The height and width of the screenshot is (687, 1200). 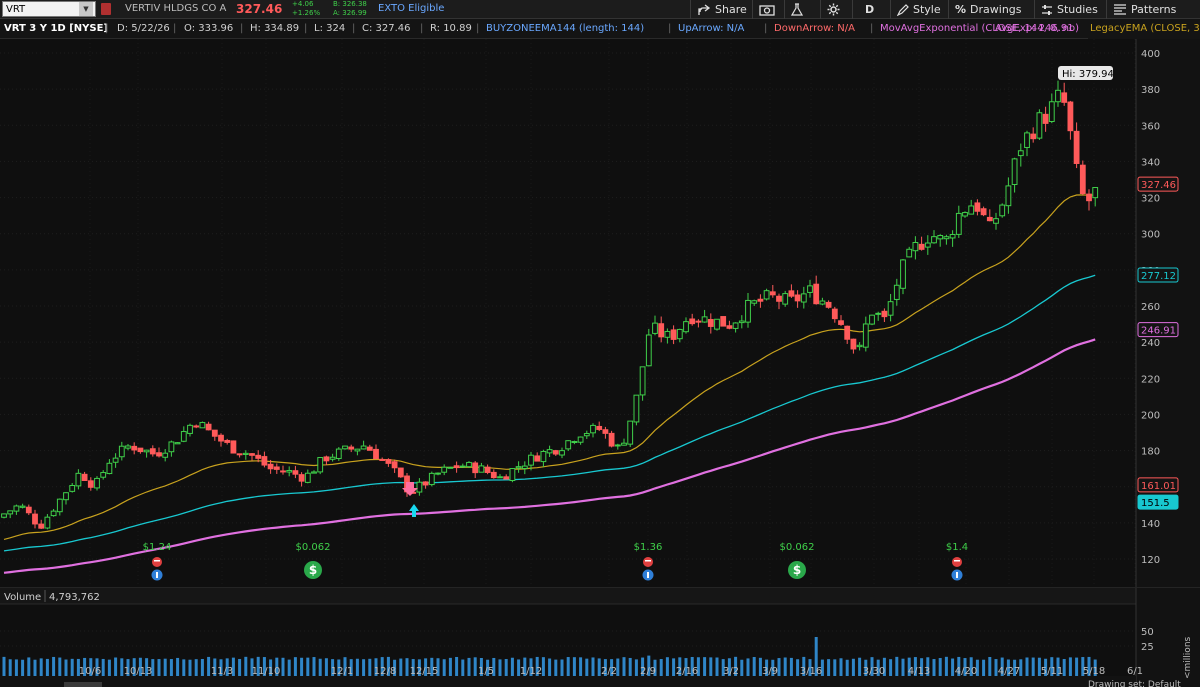 What do you see at coordinates (565, 28) in the screenshot?
I see `study-buyzone: BUYZONEEMA144 (length: 144)` at bounding box center [565, 28].